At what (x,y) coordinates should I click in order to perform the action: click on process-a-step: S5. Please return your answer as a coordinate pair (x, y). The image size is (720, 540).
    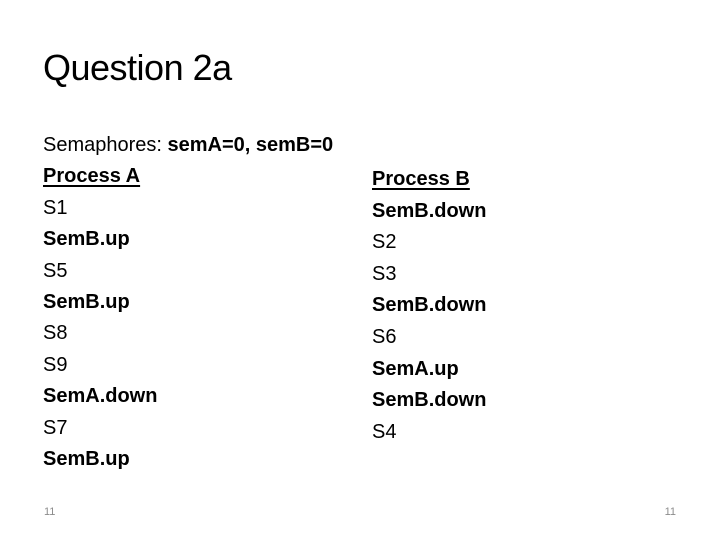
    Looking at the image, I should click on (55, 270).